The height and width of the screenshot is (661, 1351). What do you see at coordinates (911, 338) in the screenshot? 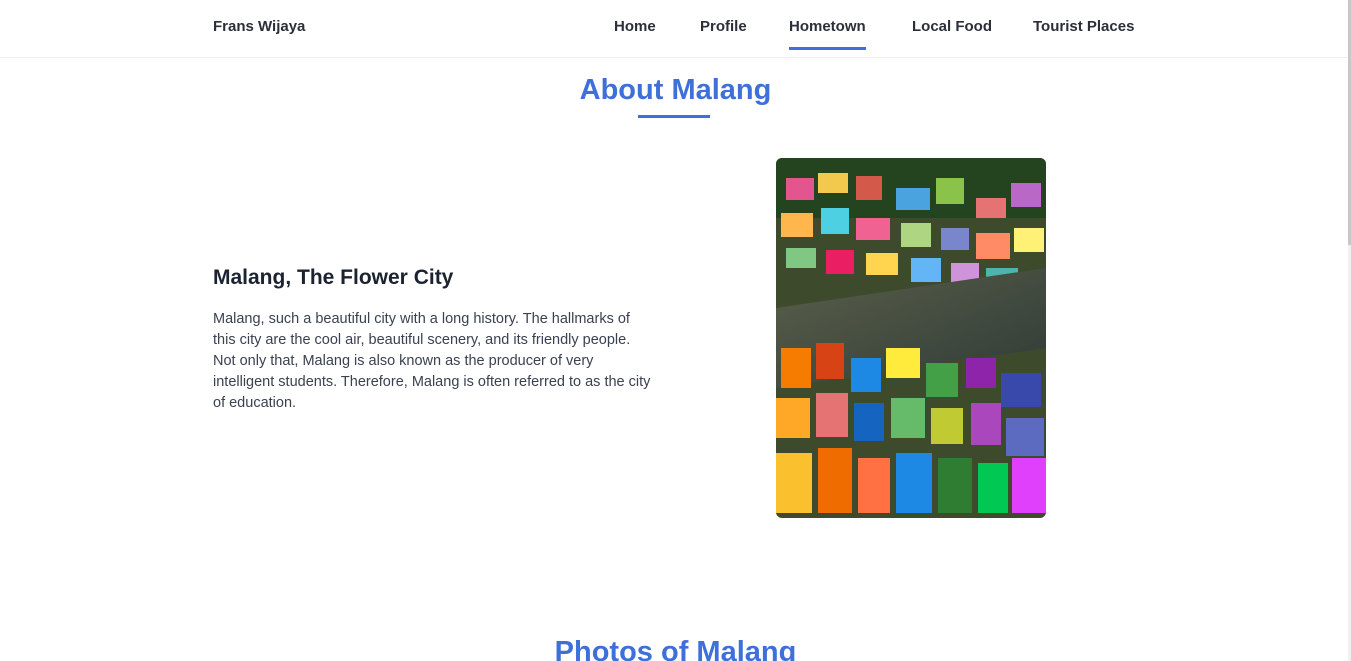
I see `malang-aerial-photo` at bounding box center [911, 338].